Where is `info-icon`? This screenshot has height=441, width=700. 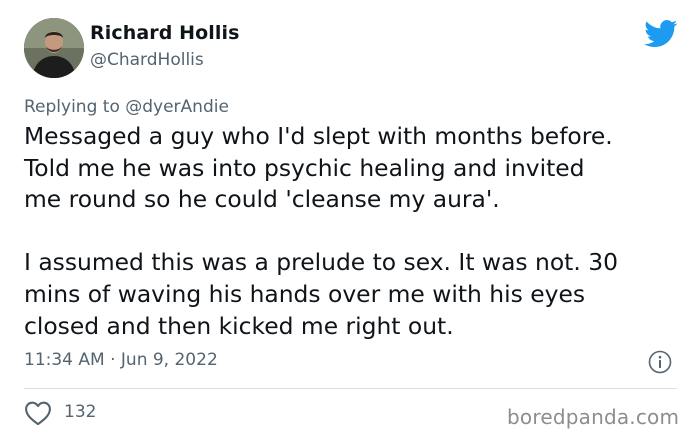 info-icon is located at coordinates (660, 362).